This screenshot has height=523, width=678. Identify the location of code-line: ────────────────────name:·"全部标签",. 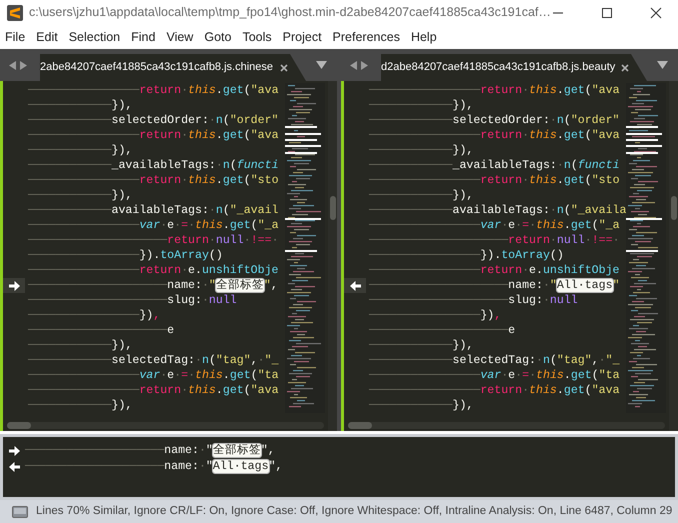
(153, 285).